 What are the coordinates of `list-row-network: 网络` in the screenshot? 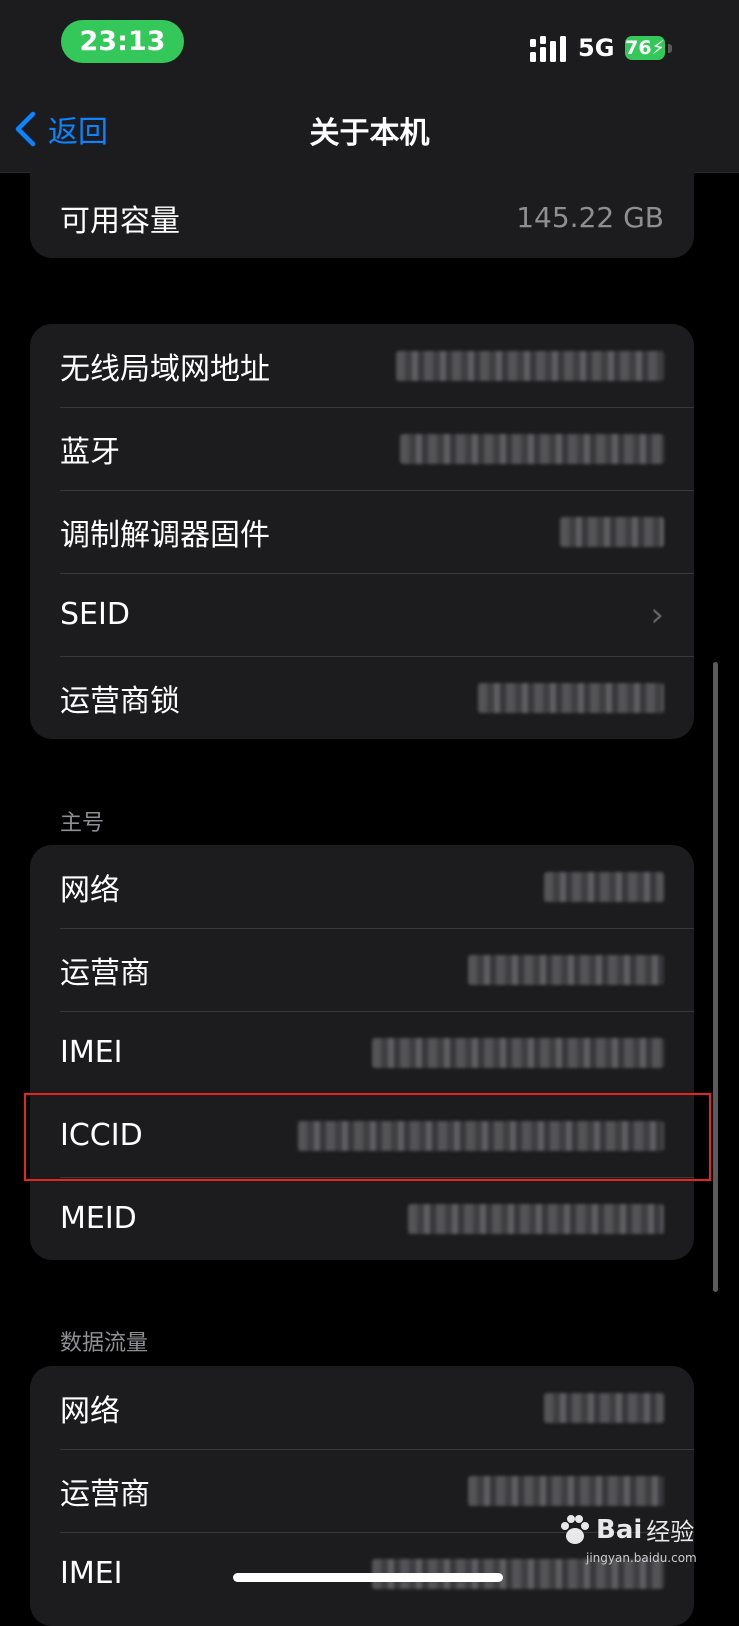 It's located at (362, 886).